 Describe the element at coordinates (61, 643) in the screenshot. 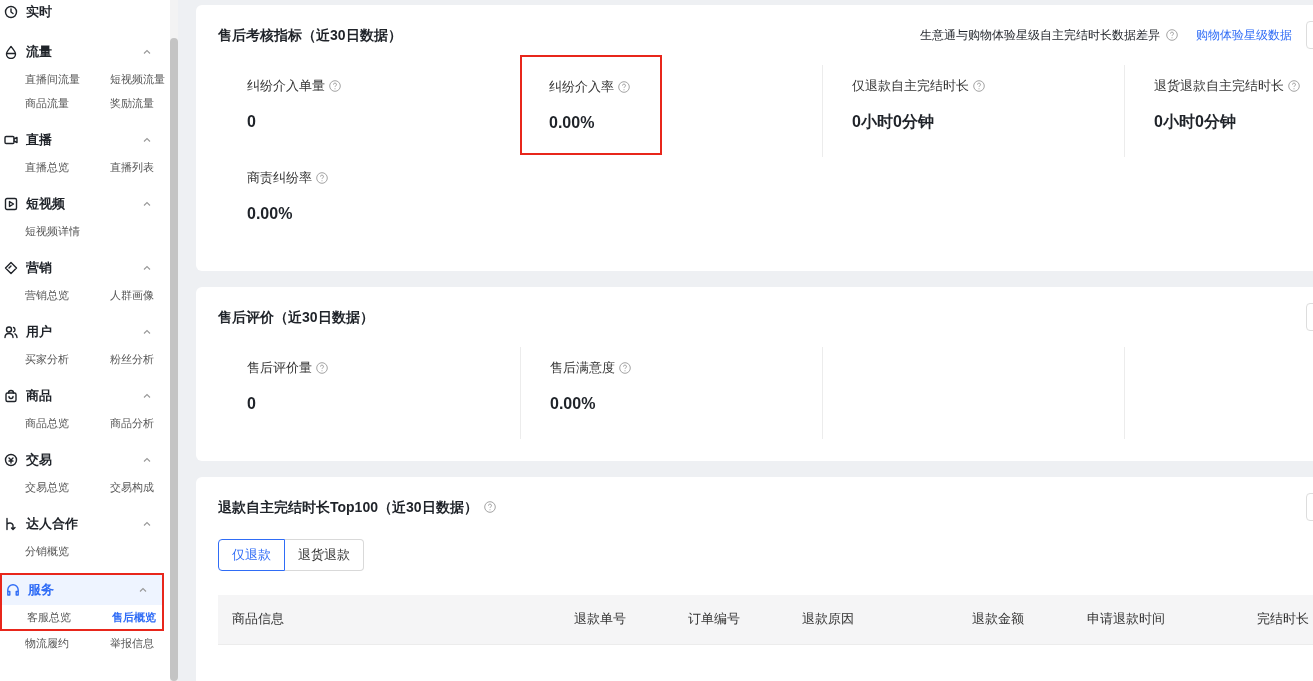

I see `sidebar-item: 物流履约` at that location.